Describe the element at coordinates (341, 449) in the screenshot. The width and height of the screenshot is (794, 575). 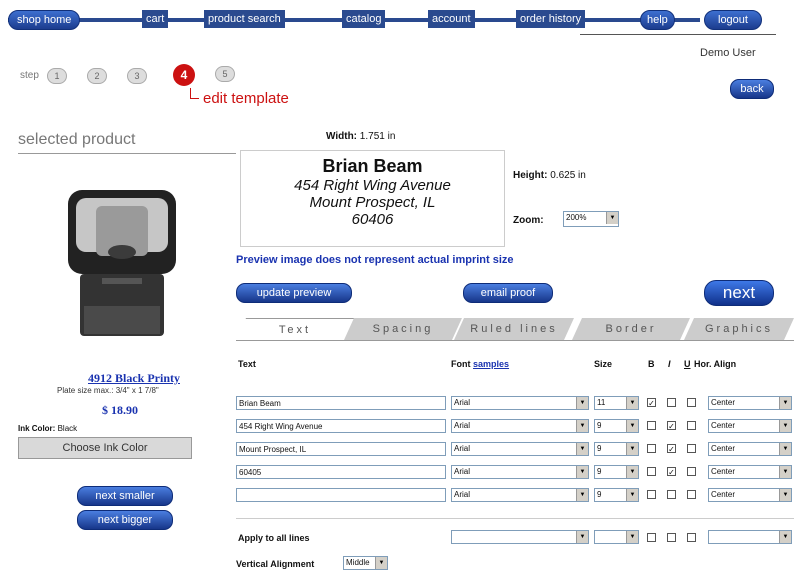
I see `line-text-input: Mount Prospect, IL` at that location.